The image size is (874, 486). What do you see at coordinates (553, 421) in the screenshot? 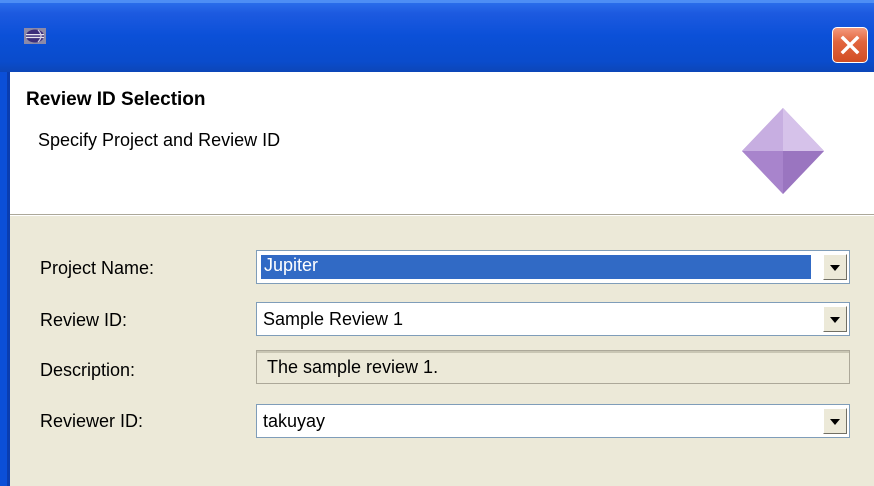
I see `reviewer-id-combo: takuyay` at bounding box center [553, 421].